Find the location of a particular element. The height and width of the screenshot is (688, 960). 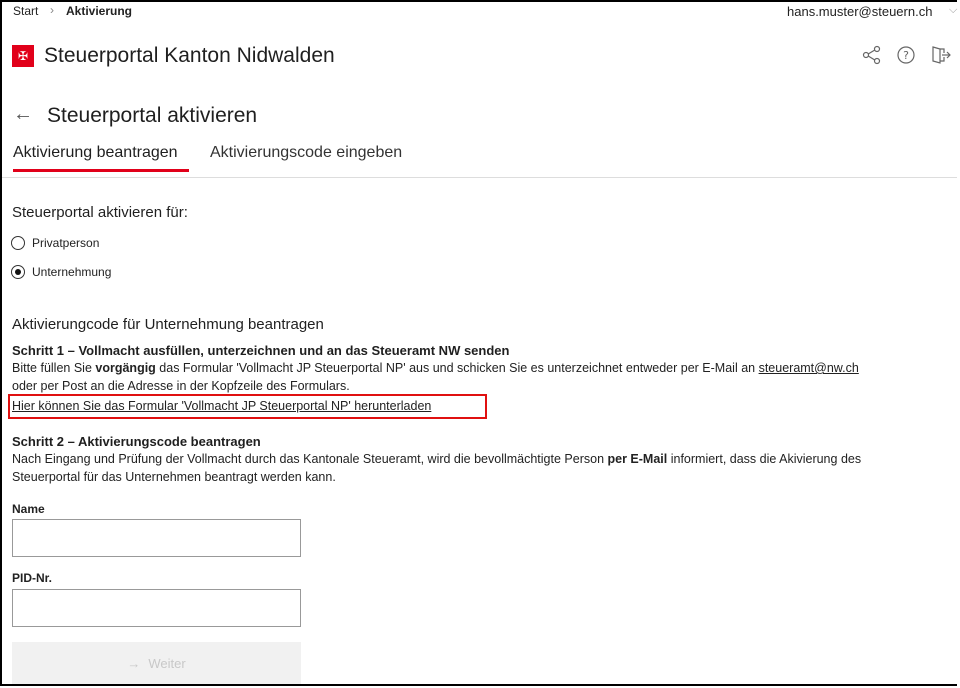

activate-for-label: Steuerportal aktivieren für: is located at coordinates (100, 212).